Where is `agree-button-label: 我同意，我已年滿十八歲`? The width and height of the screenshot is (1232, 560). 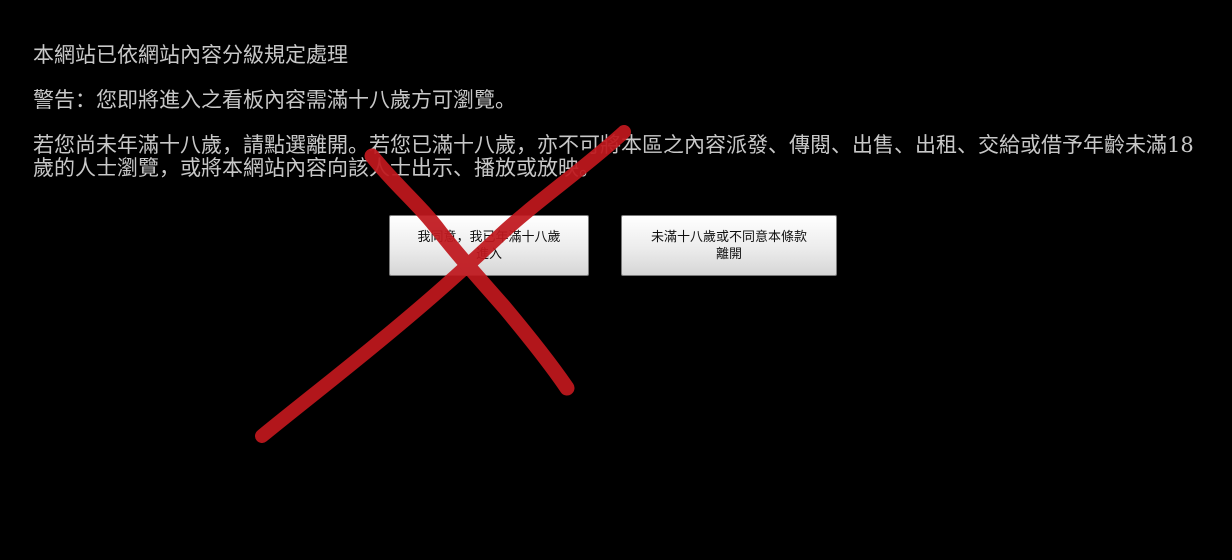
agree-button-label: 我同意，我已年滿十八歲 is located at coordinates (489, 237).